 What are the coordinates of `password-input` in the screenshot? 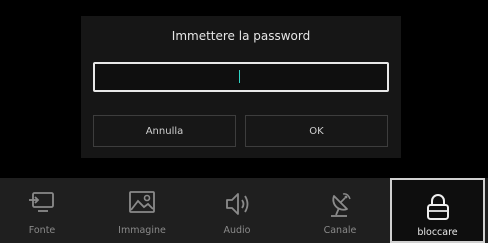 It's located at (241, 77).